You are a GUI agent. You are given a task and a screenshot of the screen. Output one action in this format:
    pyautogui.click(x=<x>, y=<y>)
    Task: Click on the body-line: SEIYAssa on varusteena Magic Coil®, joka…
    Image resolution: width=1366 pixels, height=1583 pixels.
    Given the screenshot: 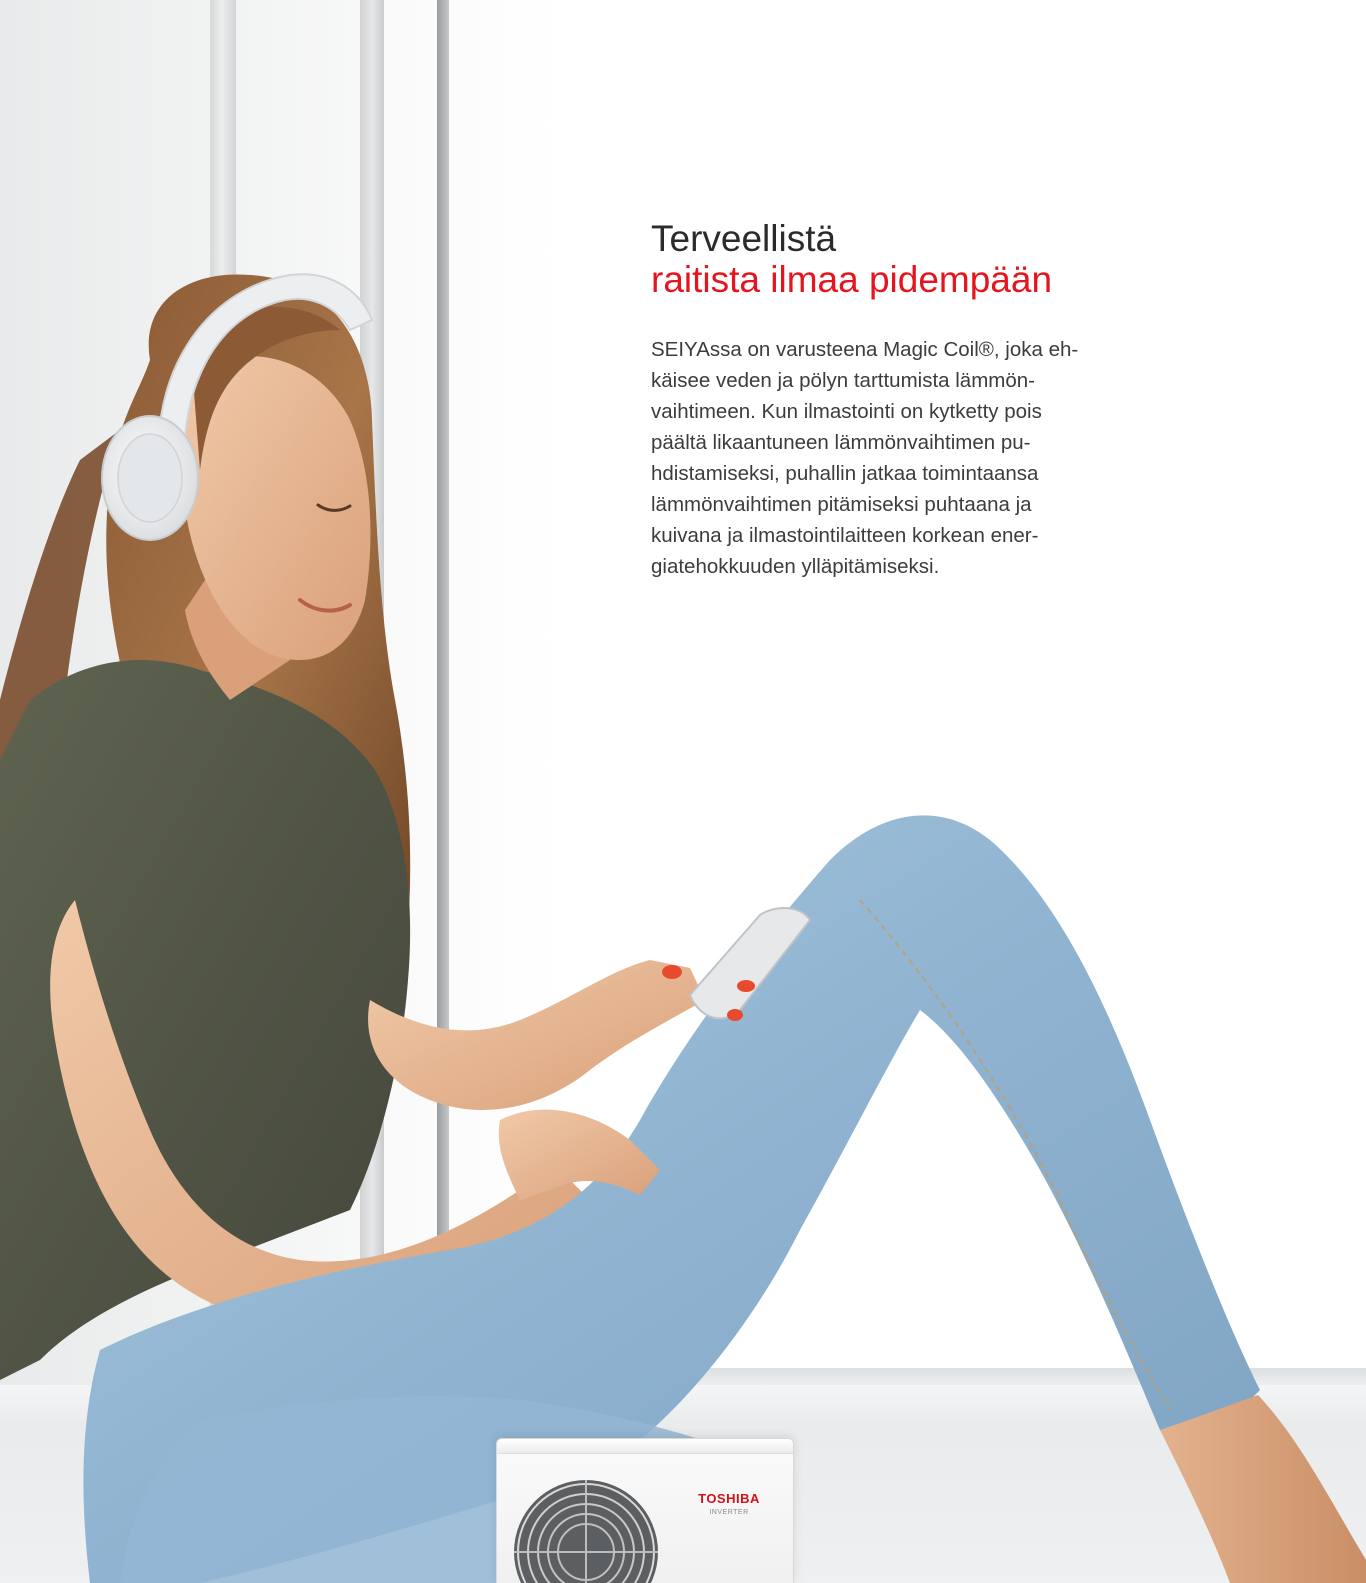 What is the action you would take?
    pyautogui.click(x=865, y=349)
    